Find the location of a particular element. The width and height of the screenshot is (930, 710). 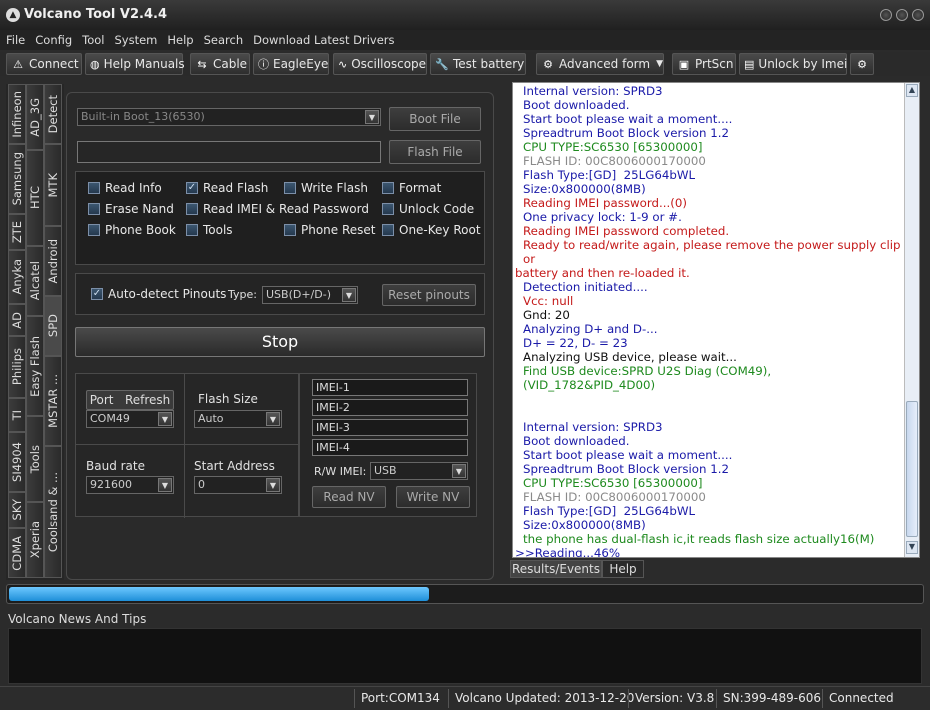

checkbox-read-info is located at coordinates (94, 188).